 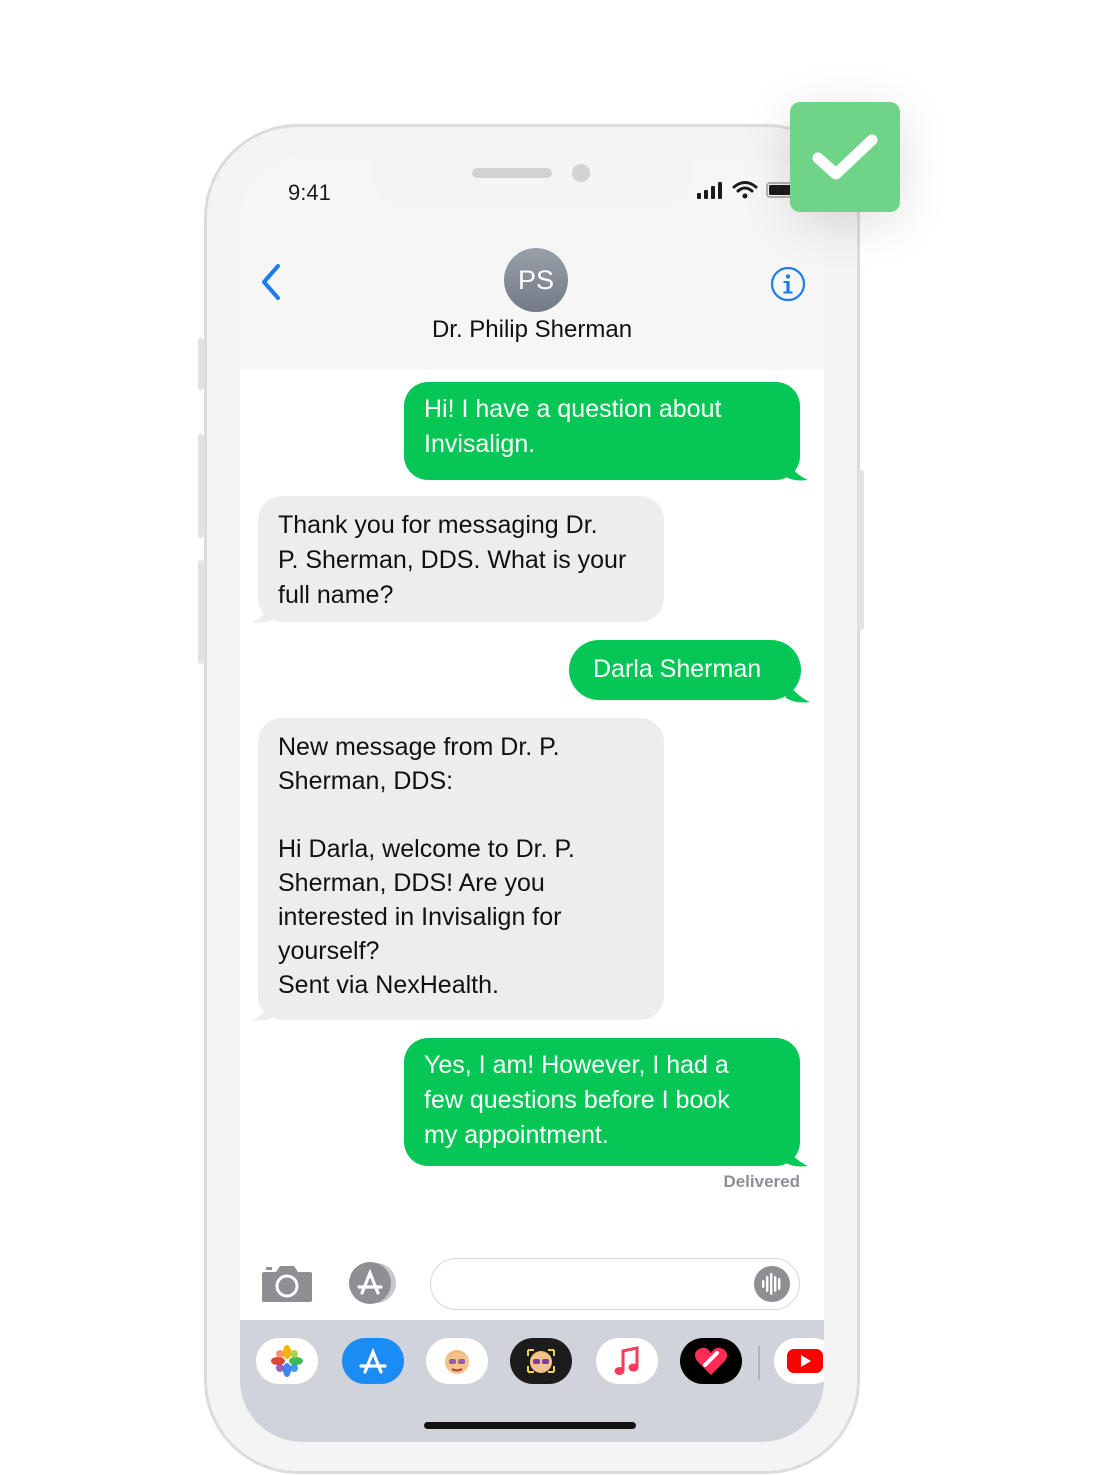 I want to click on signal-icon, so click(x=709, y=190).